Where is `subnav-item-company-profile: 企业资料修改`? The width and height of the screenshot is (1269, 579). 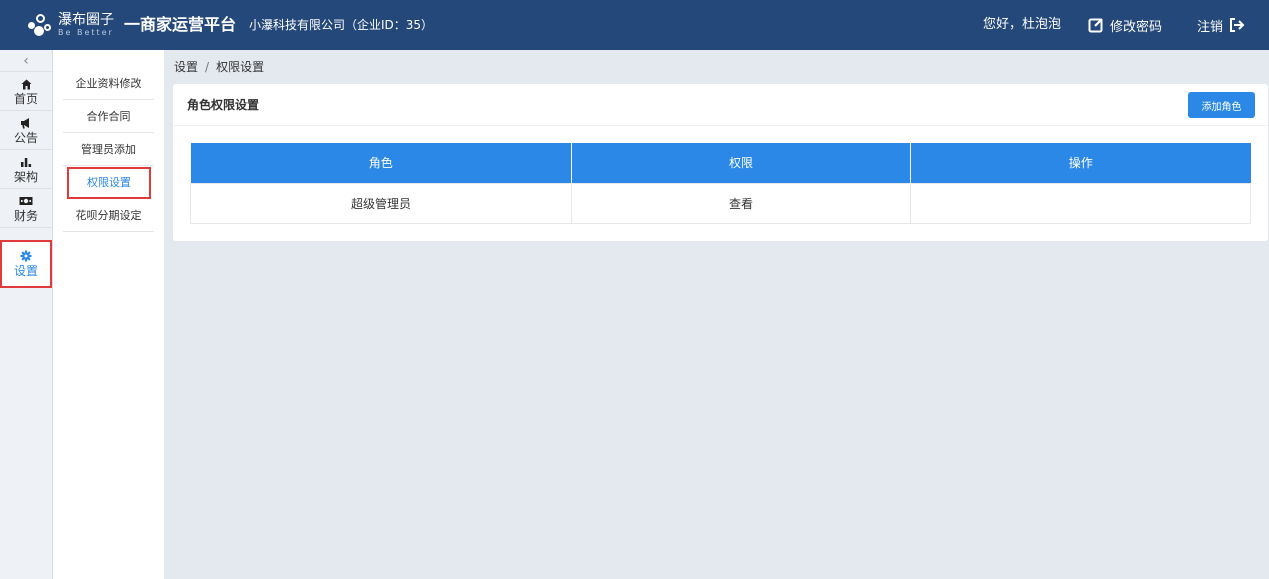 subnav-item-company-profile: 企业资料修改 is located at coordinates (108, 83).